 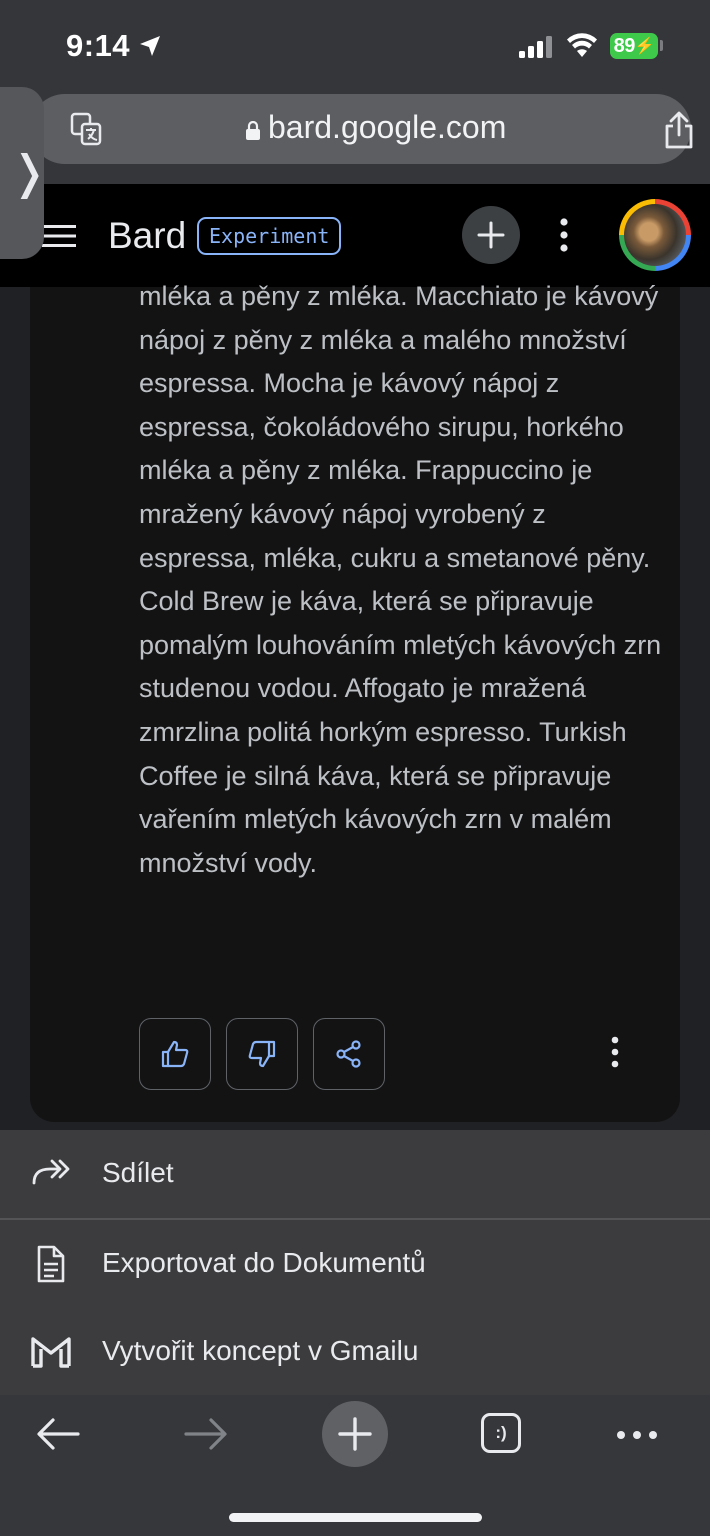 I want to click on chevron-right-icon: ❭, so click(x=29, y=172).